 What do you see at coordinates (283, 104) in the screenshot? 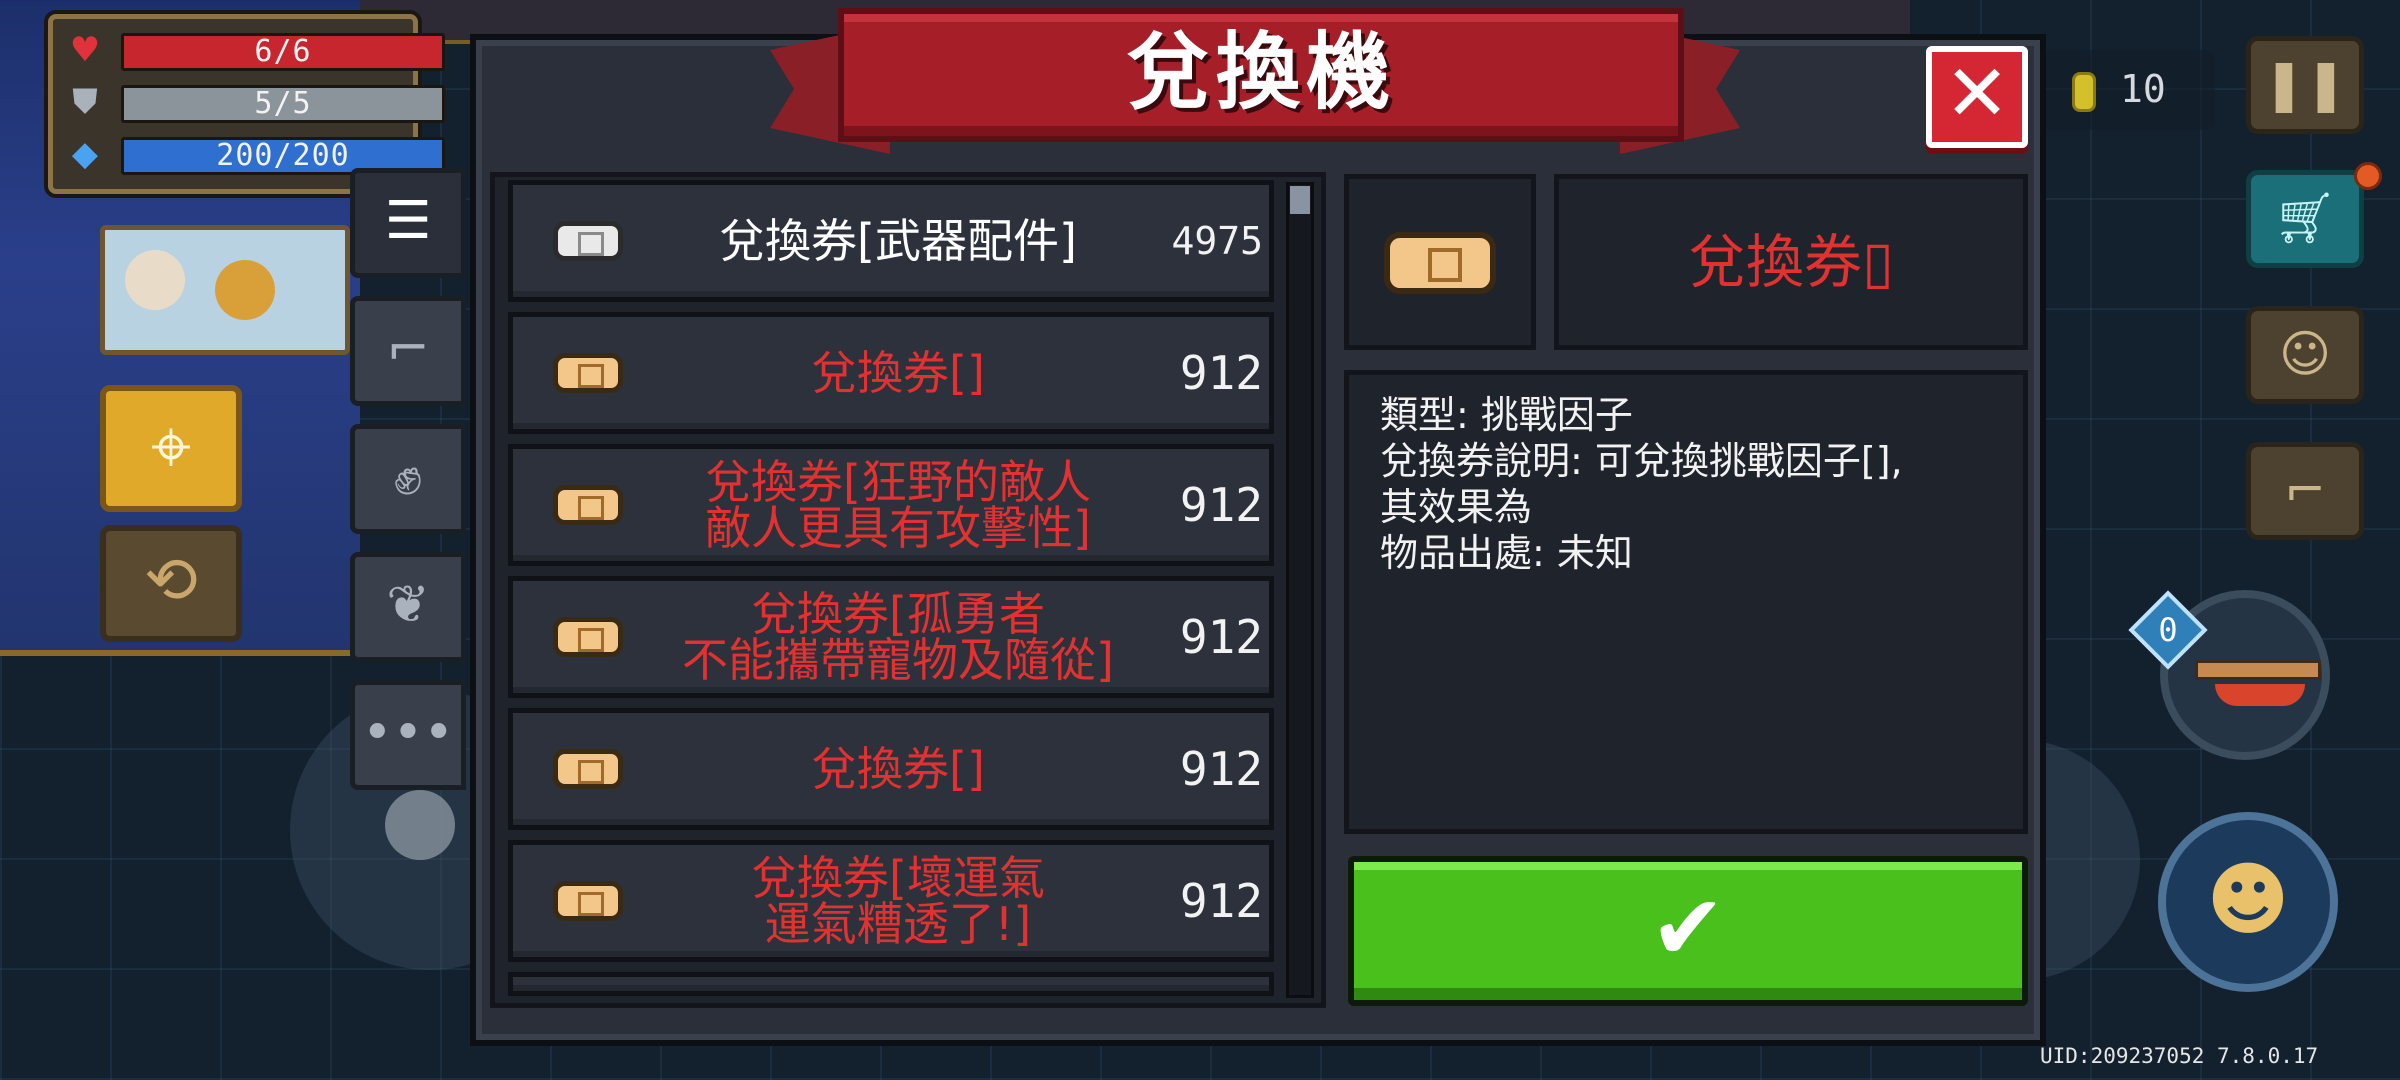
I see `armor-bar: 5/5` at bounding box center [283, 104].